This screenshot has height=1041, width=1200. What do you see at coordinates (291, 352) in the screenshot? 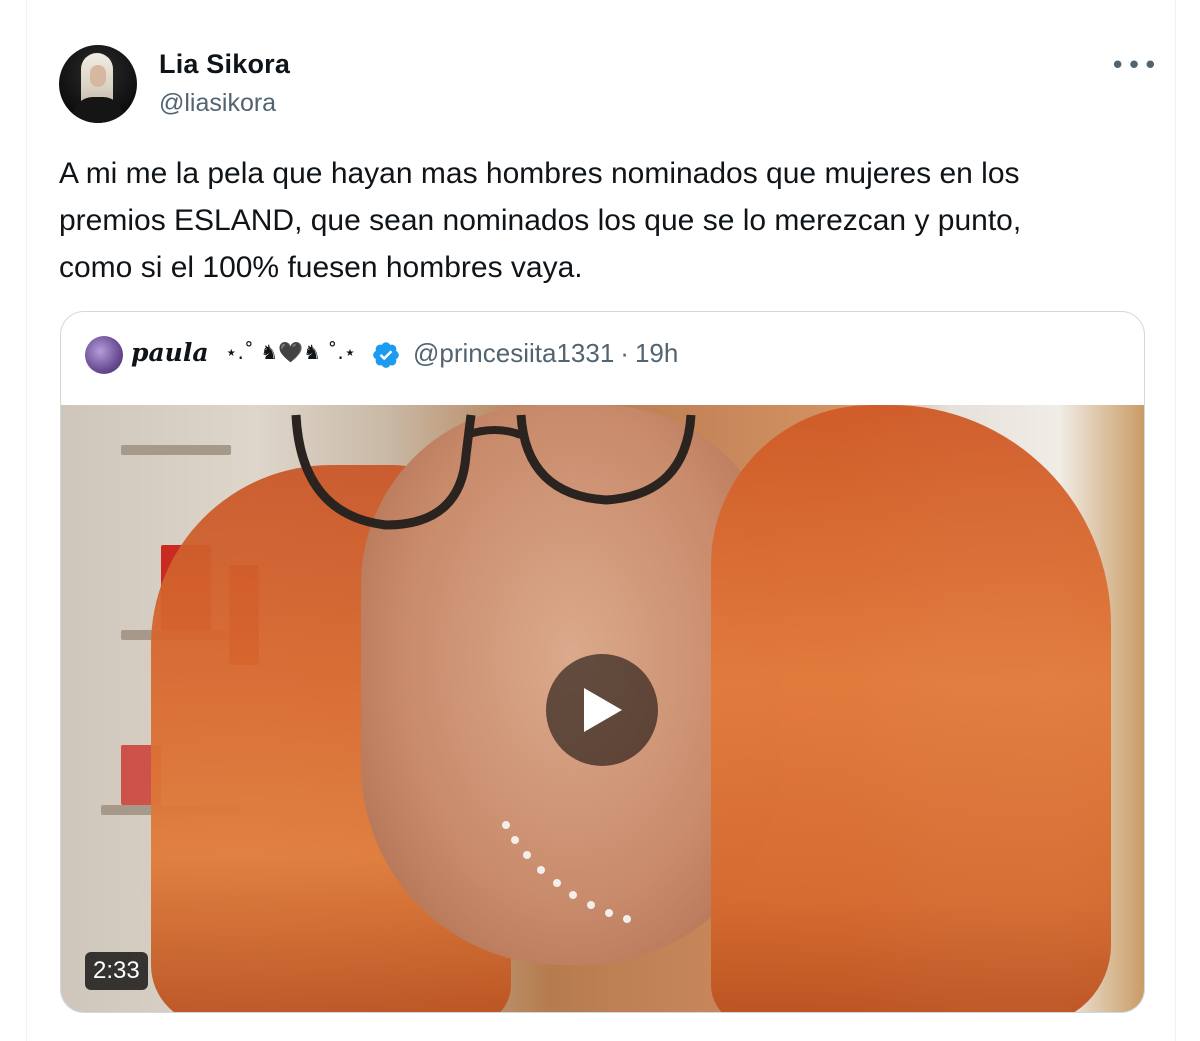
I see `quoted-name-decoration: ⋆.˚ ♞🖤♞ ˚.⋆` at bounding box center [291, 352].